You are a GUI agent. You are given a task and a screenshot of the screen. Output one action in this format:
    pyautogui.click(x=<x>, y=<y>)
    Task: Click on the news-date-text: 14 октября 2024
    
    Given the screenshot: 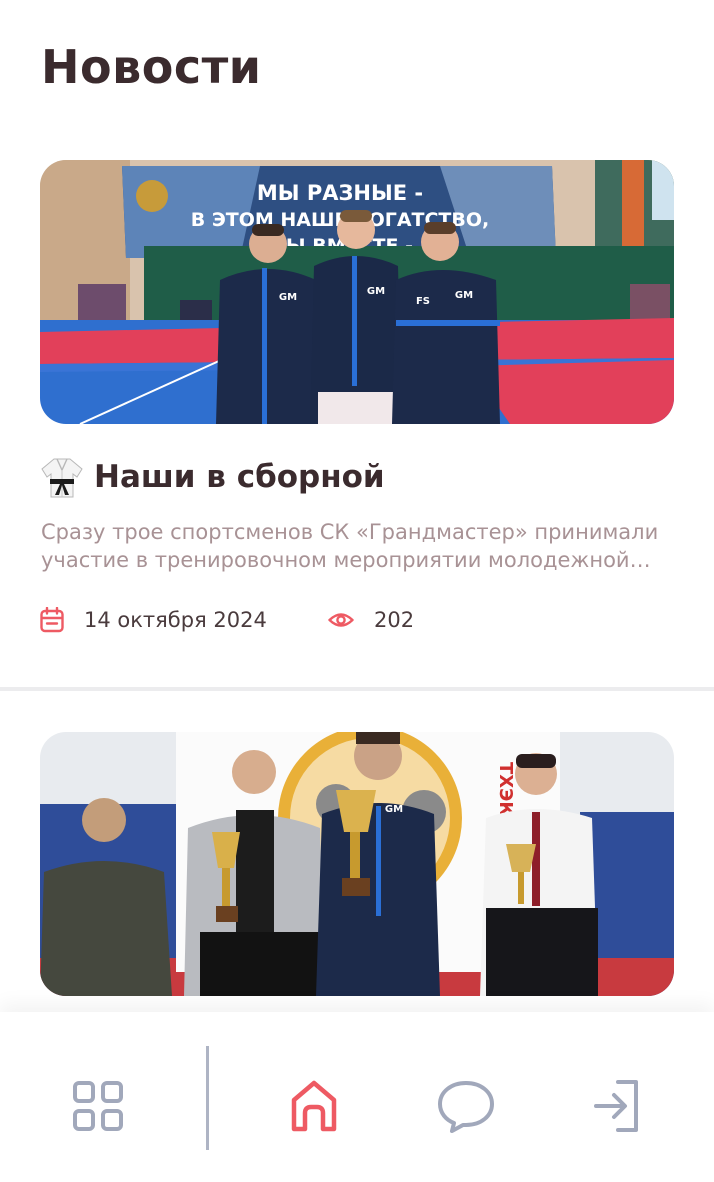 What is the action you would take?
    pyautogui.click(x=175, y=620)
    